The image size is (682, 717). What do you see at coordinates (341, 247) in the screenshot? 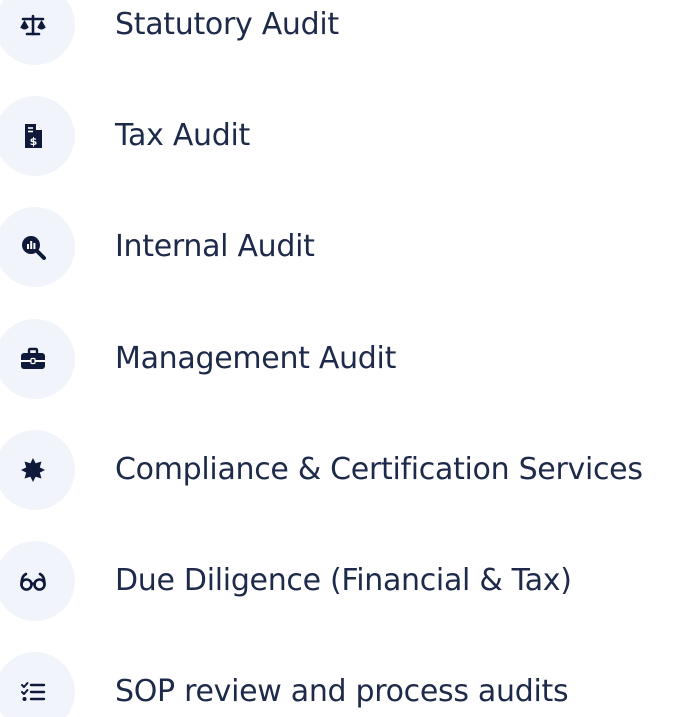
I see `service-item-internal-audit: Internal Audit` at bounding box center [341, 247].